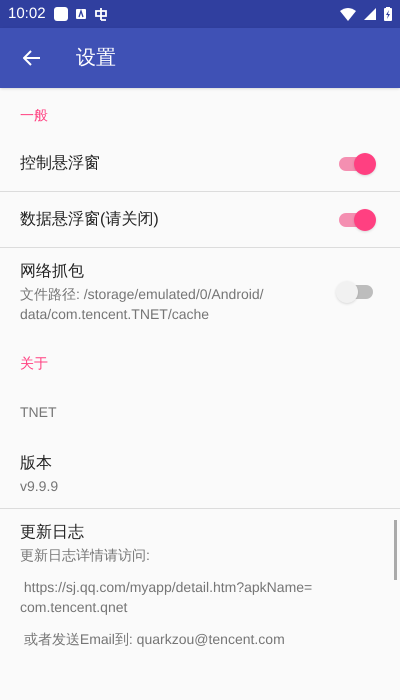  Describe the element at coordinates (388, 14) in the screenshot. I see `battery-icon` at that location.